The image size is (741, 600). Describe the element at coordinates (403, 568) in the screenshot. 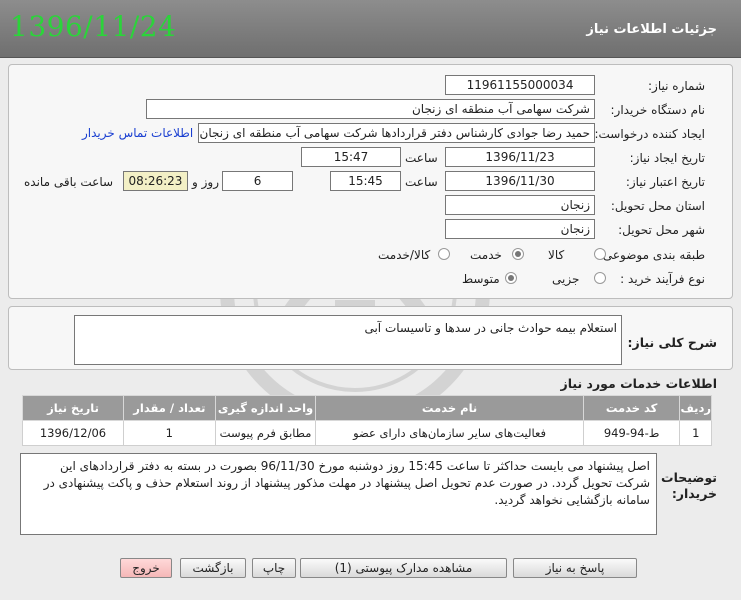

I see `view-attachments-button: مشاهده مدارک پیوستی (1)` at that location.